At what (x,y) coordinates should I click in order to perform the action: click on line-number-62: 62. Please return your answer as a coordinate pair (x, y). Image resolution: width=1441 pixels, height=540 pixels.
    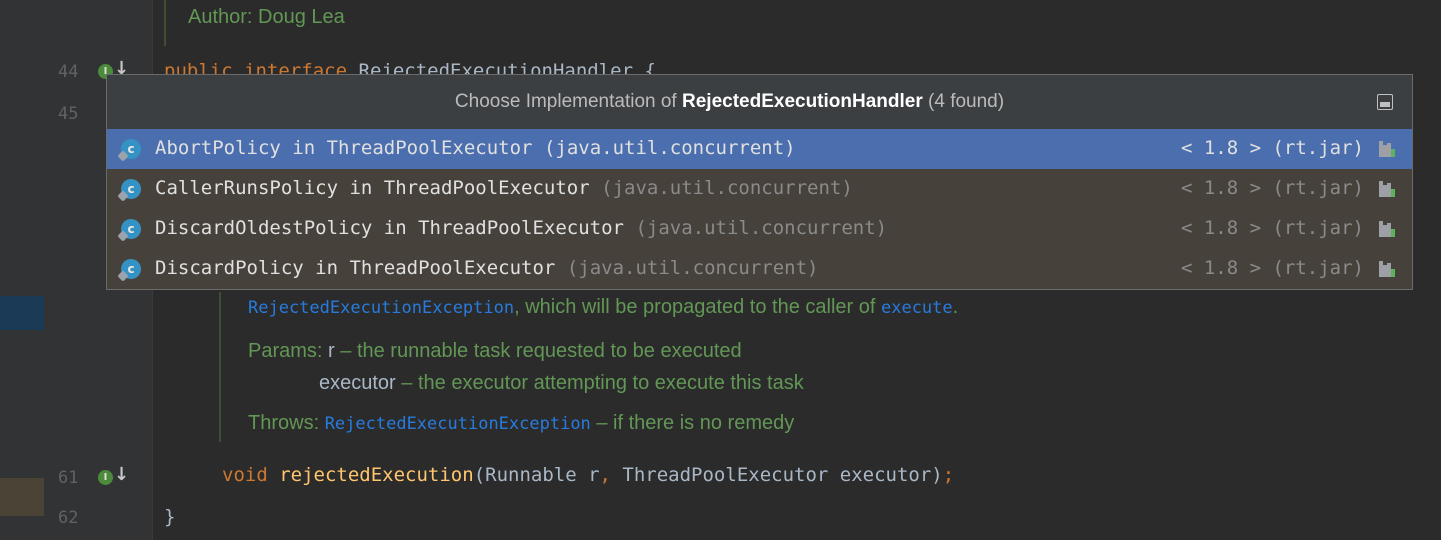
    Looking at the image, I should click on (68, 518).